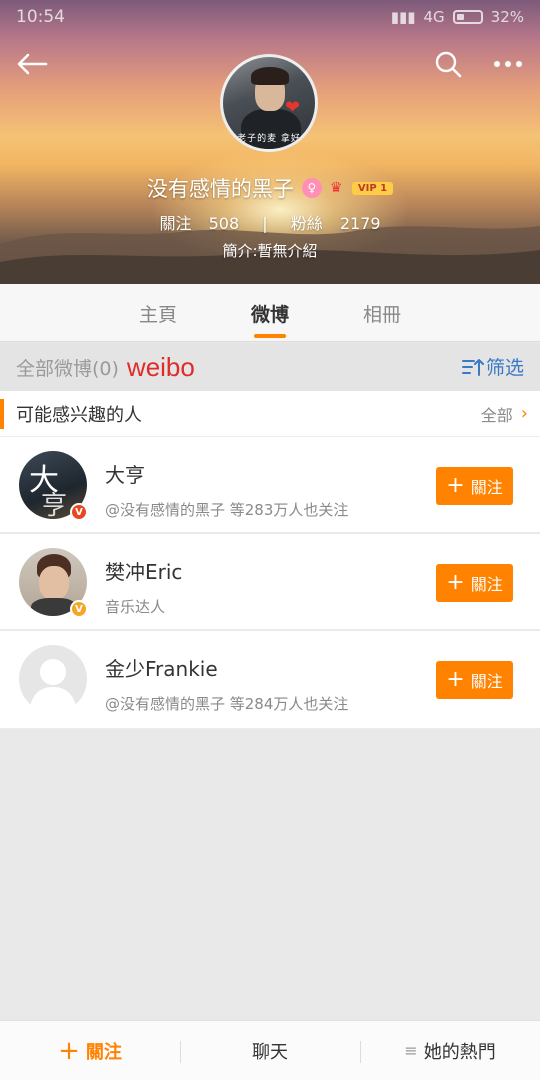 This screenshot has height=1080, width=540. I want to click on suggestions-header: 可能感兴趣的人 全部 ›, so click(270, 414).